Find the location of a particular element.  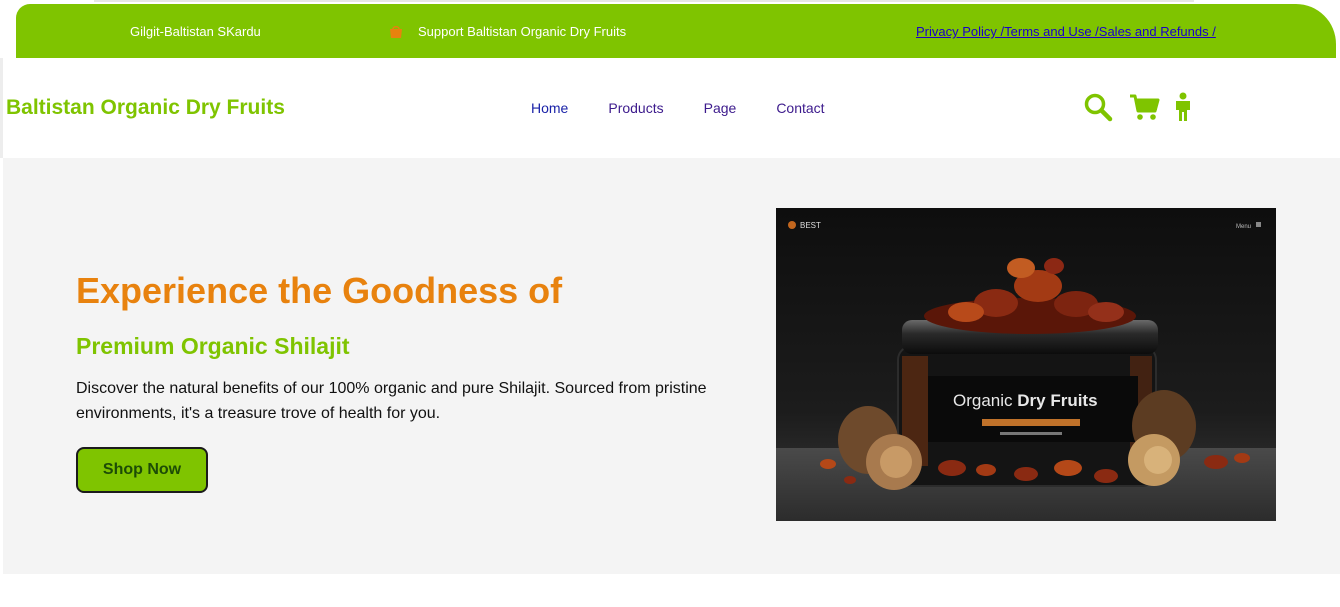

image-menu-text: Menu is located at coordinates (1243, 227).